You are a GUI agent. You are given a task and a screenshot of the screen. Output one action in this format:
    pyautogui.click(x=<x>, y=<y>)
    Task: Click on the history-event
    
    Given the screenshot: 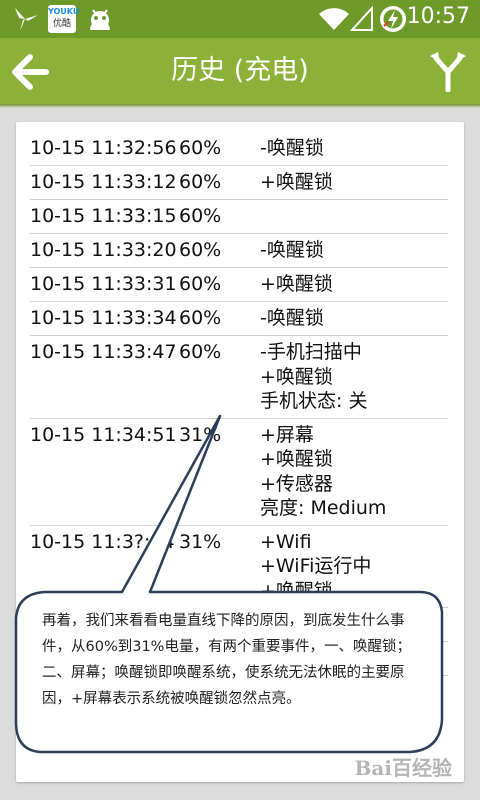 What is the action you would take?
    pyautogui.click(x=354, y=216)
    